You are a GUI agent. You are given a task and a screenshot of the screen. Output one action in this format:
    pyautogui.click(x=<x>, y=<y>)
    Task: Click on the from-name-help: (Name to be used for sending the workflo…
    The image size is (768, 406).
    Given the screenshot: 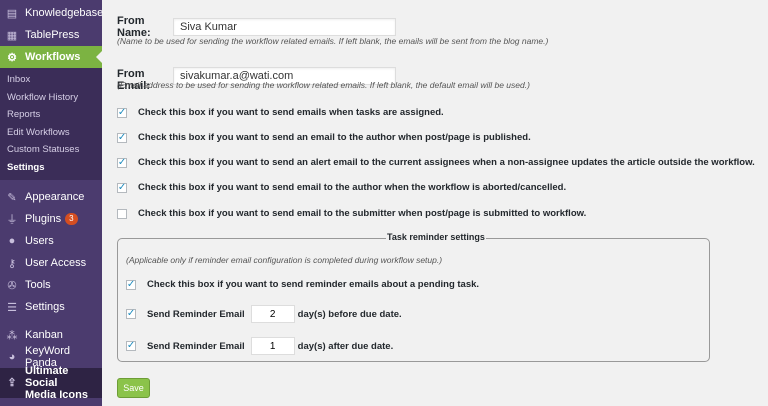 What is the action you would take?
    pyautogui.click(x=333, y=41)
    